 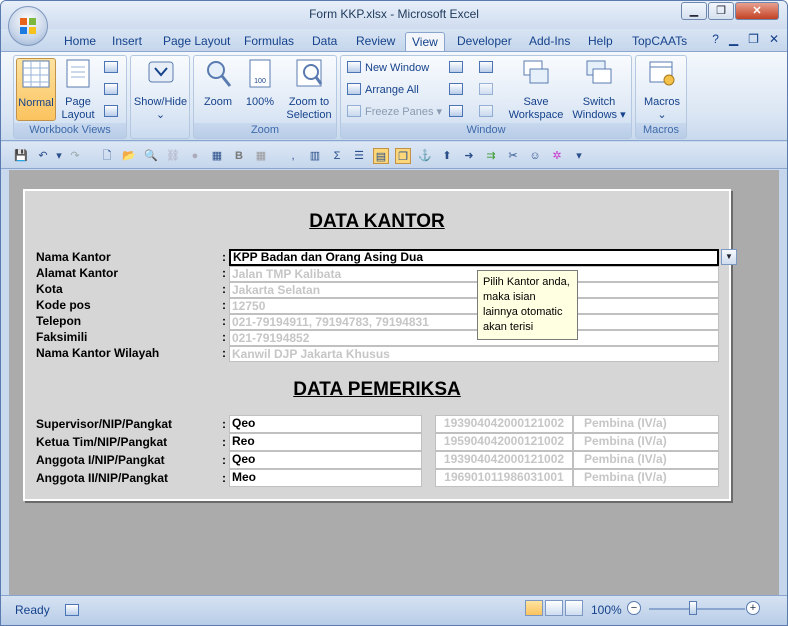 I want to click on undo-icon: ↶, so click(x=43, y=156).